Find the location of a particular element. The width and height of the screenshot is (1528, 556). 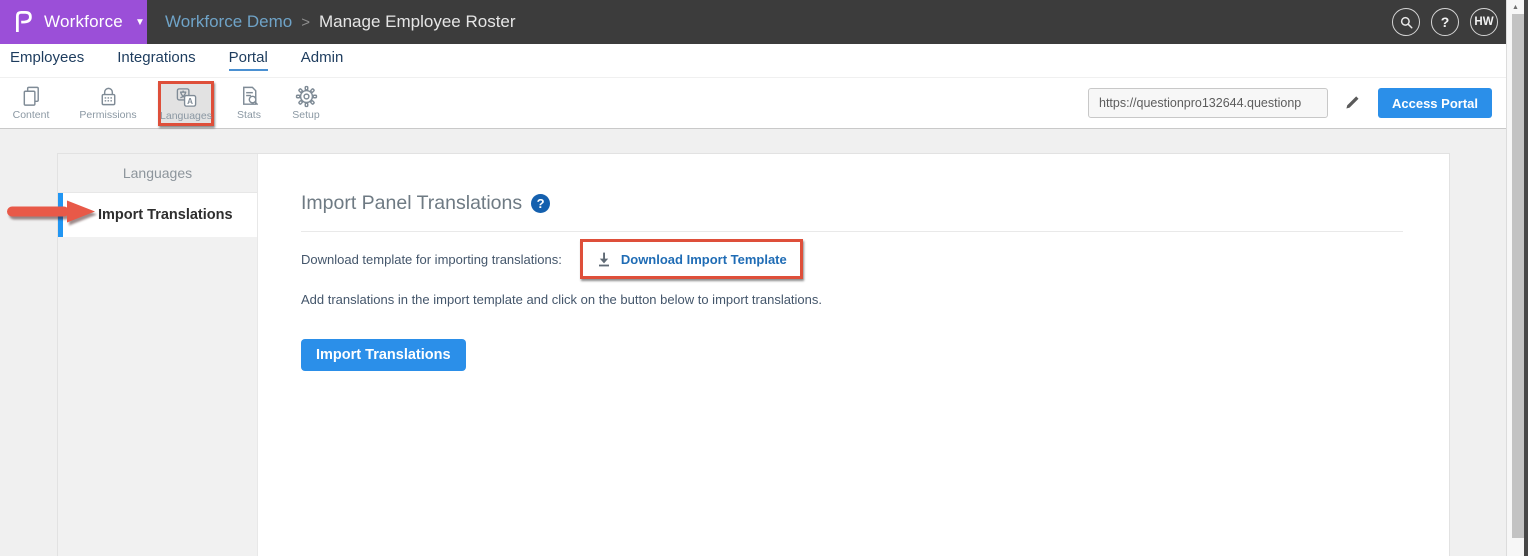

main-nav: Employees Integrations Portal Admin is located at coordinates (753, 60).